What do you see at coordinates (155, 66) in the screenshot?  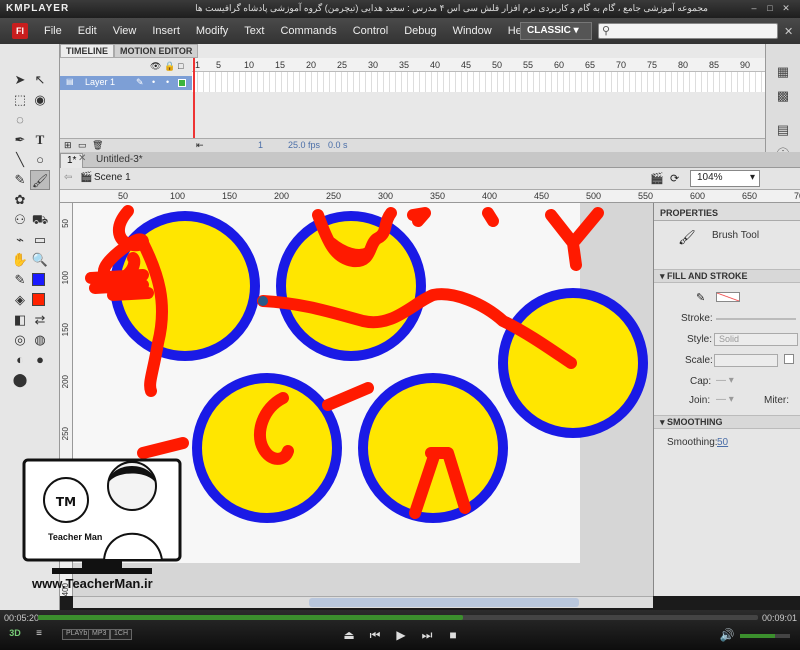 I see `eye-icon: 👁` at bounding box center [155, 66].